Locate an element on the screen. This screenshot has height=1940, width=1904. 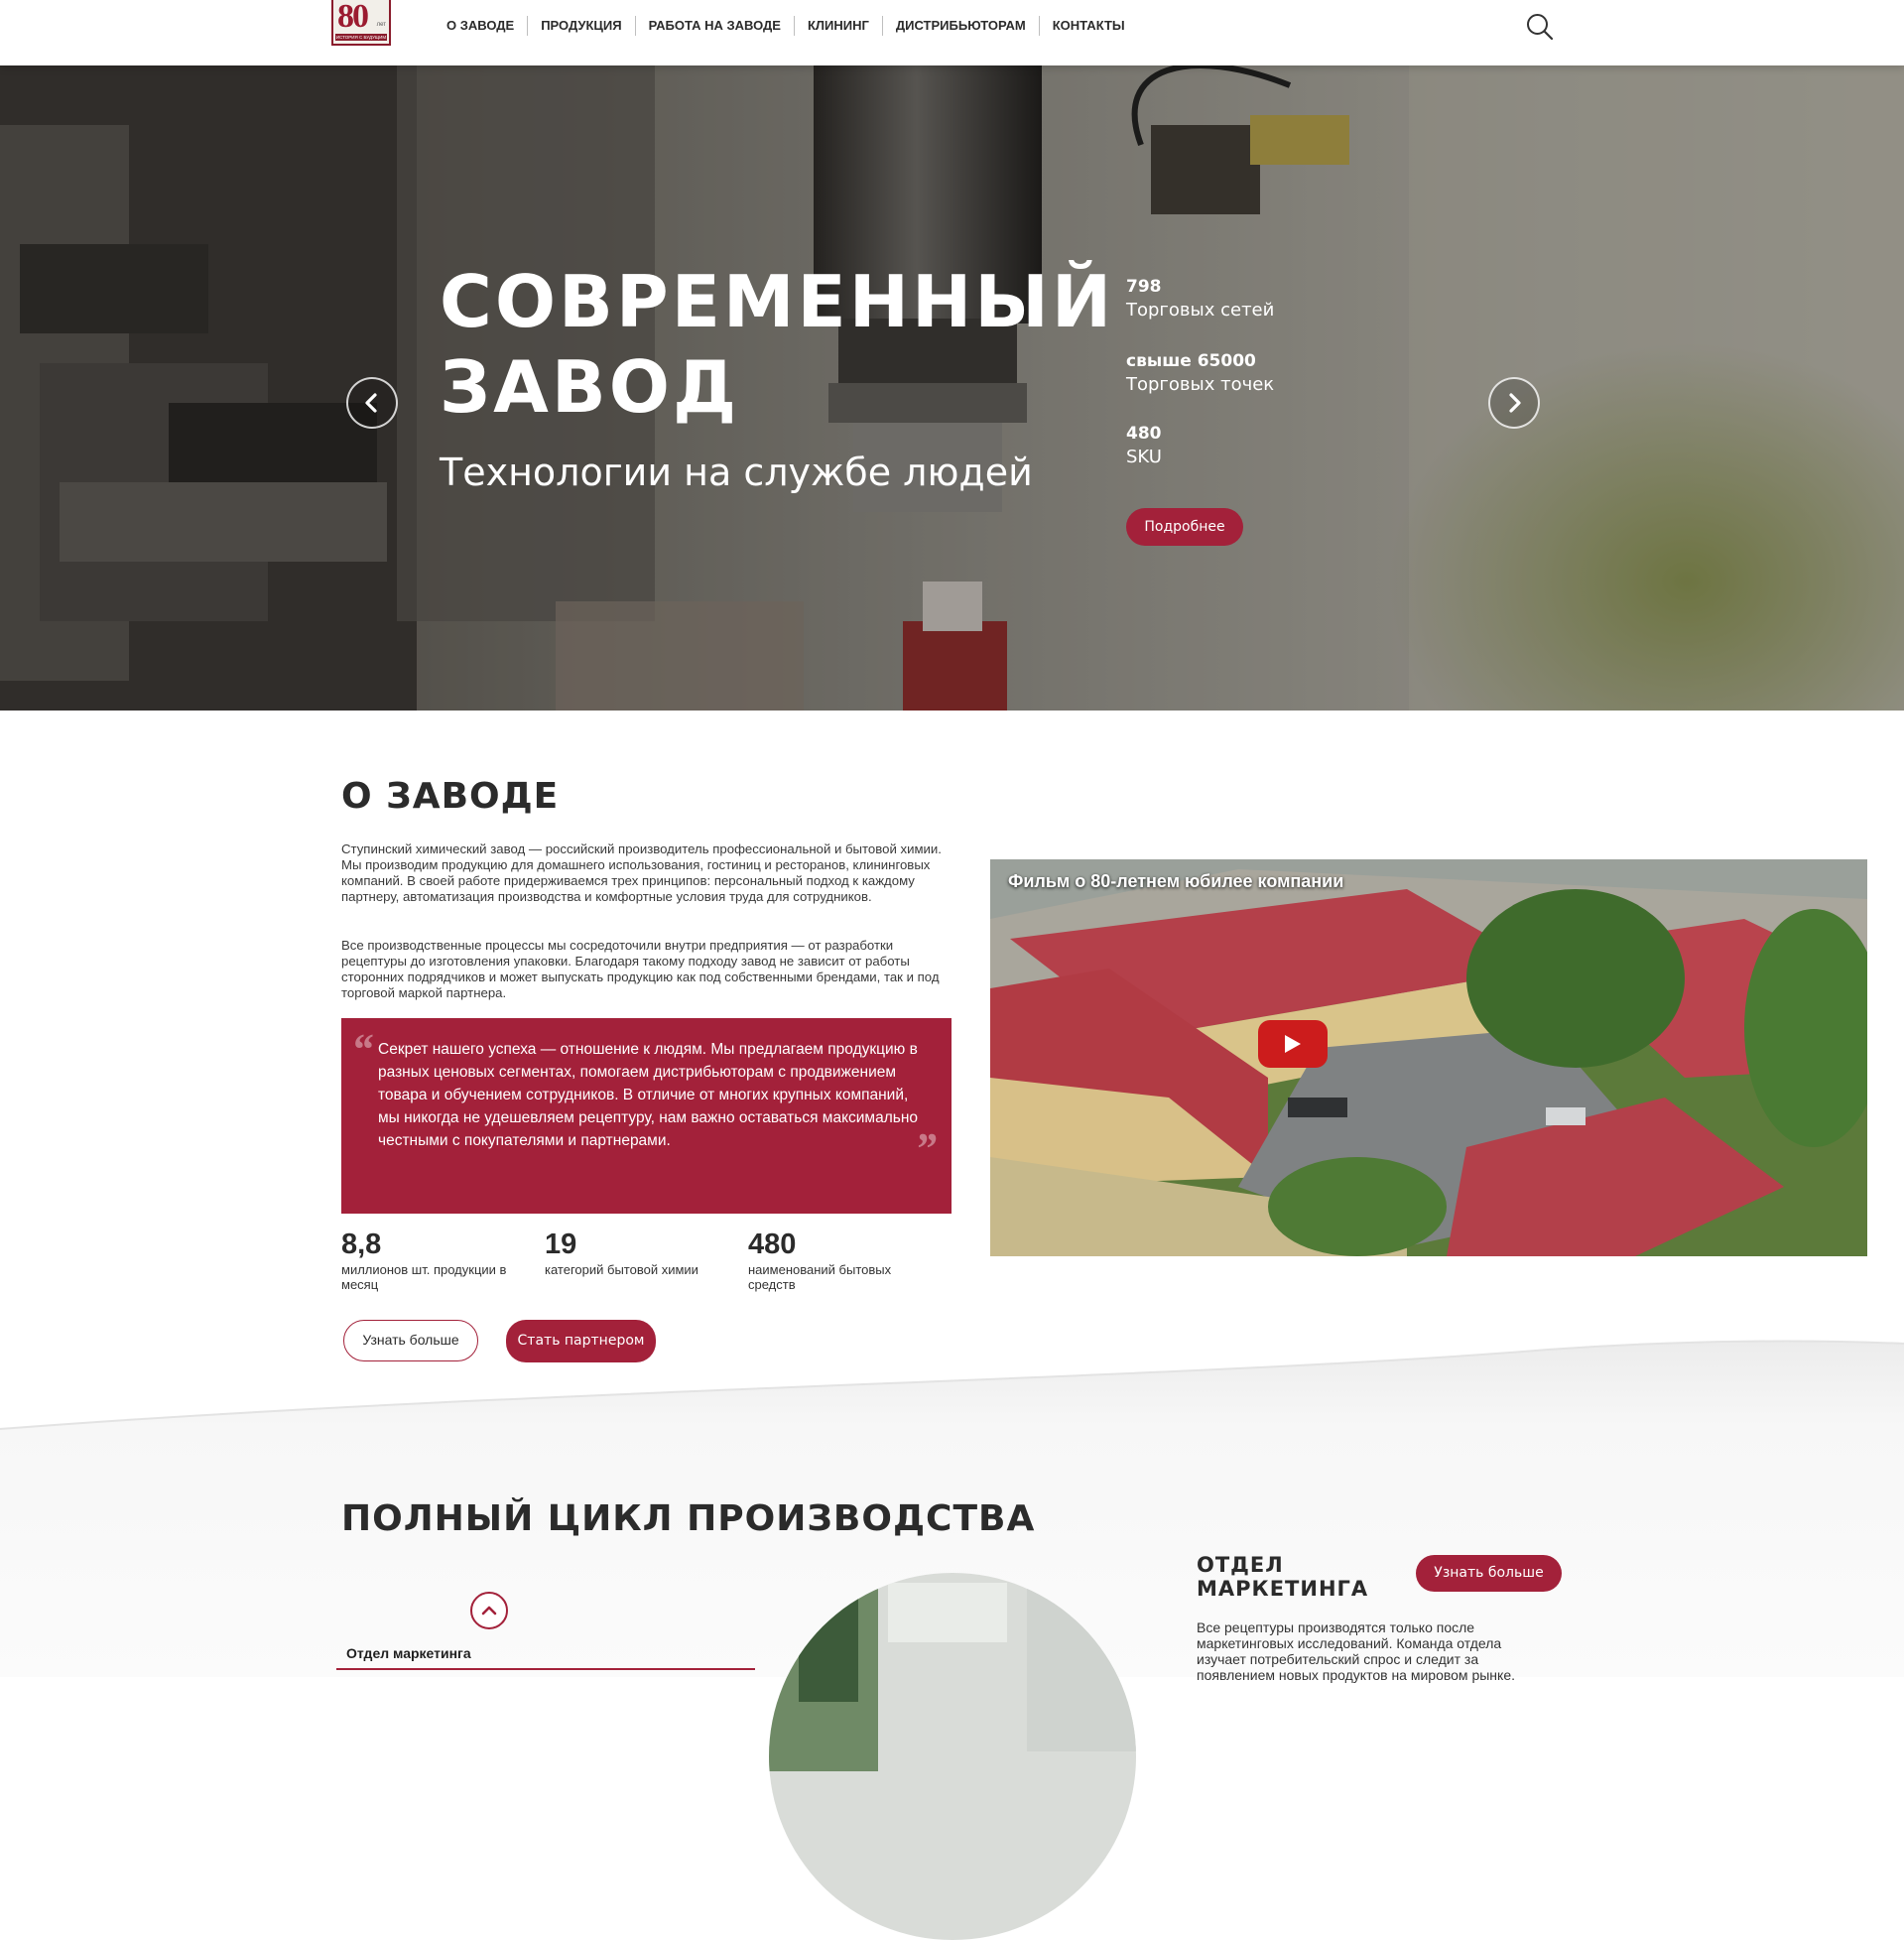
video-player: Фильм о 80-летнем юбилее компании is located at coordinates (1428, 1057).